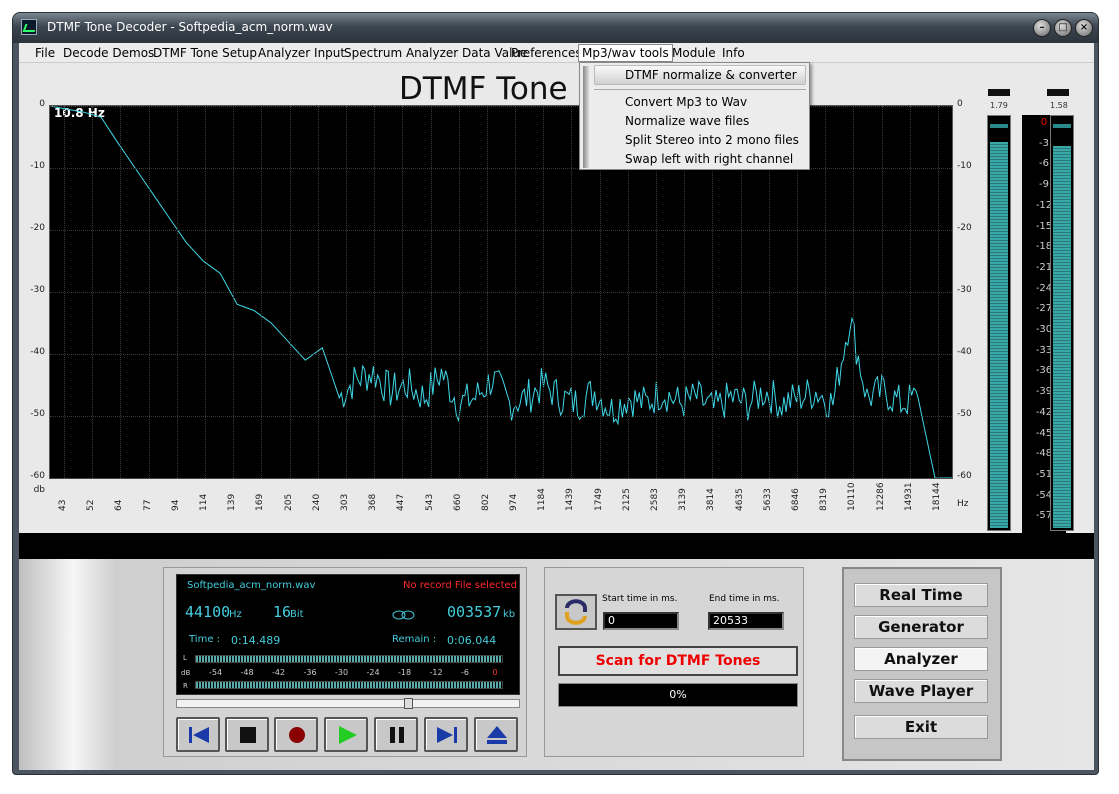 This screenshot has width=1119, height=794. Describe the element at coordinates (733, 53) in the screenshot. I see `menu-info: Info` at that location.